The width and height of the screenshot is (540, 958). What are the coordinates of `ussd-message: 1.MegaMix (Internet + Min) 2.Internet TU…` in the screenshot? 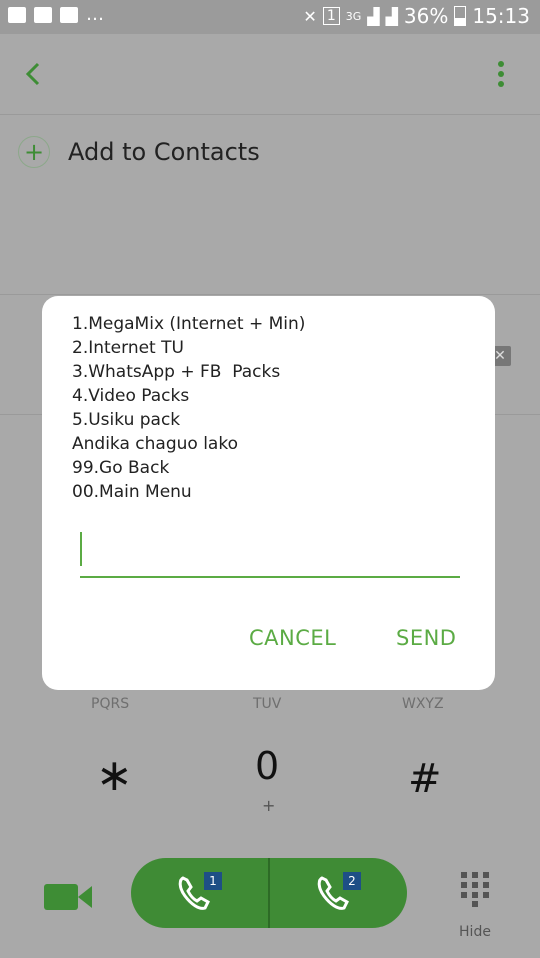 It's located at (188, 408).